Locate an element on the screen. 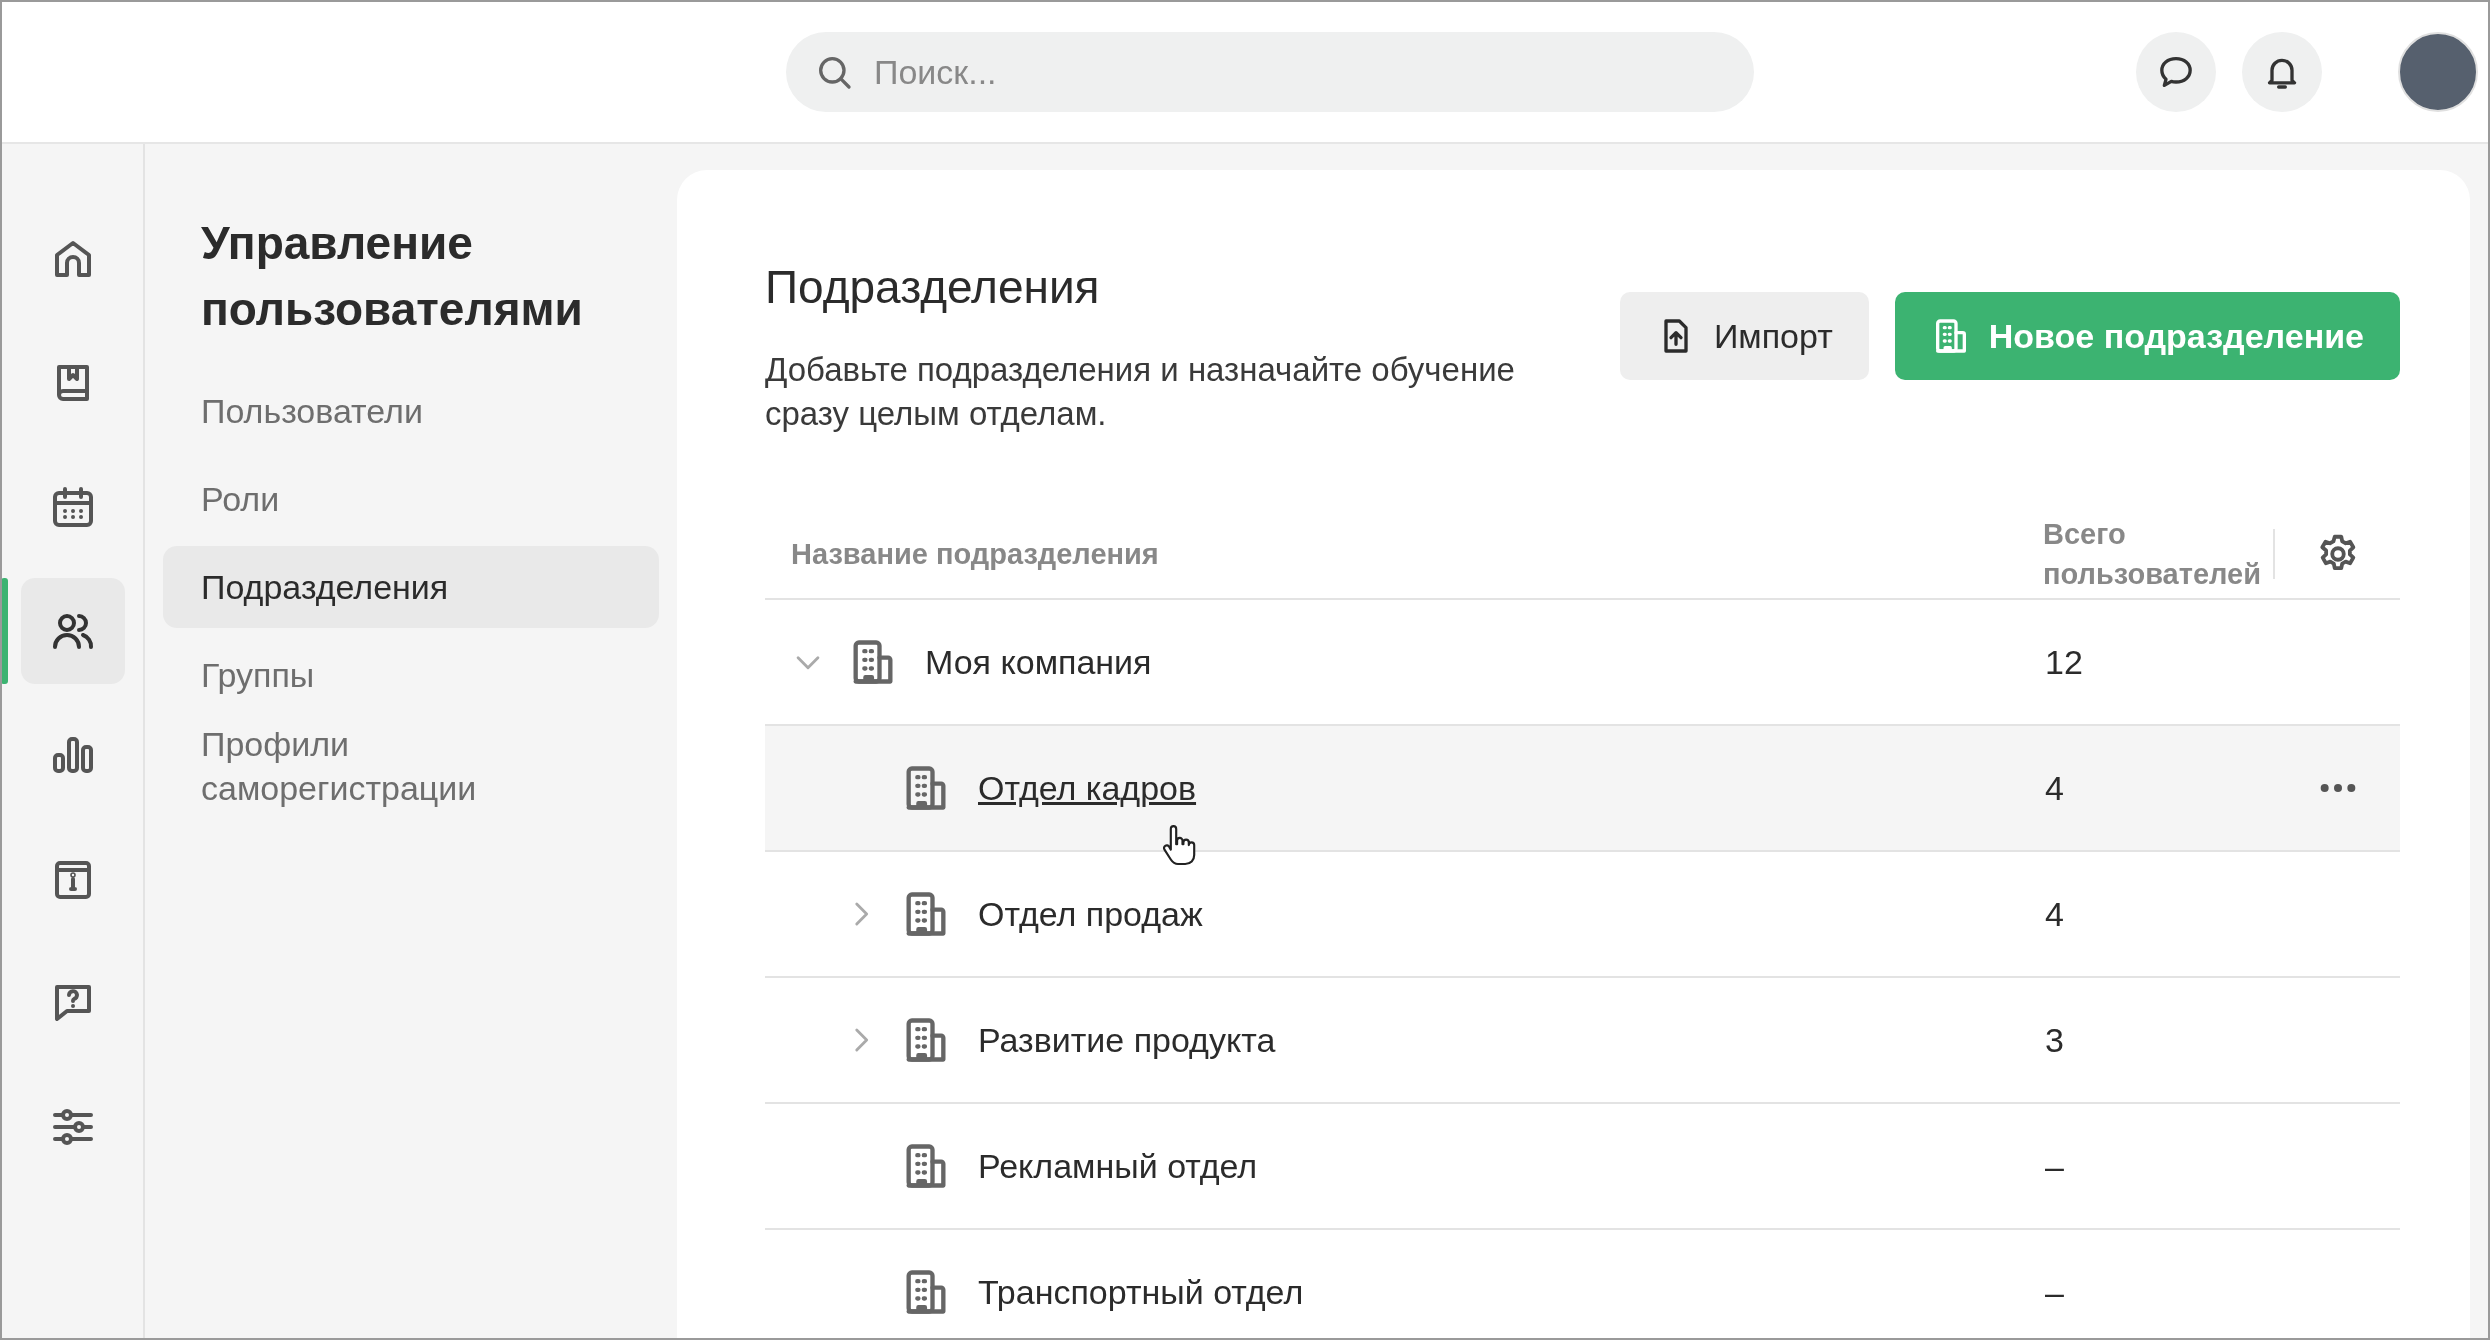 This screenshot has width=2490, height=1340. sidebar-item: Группы is located at coordinates (411, 675).